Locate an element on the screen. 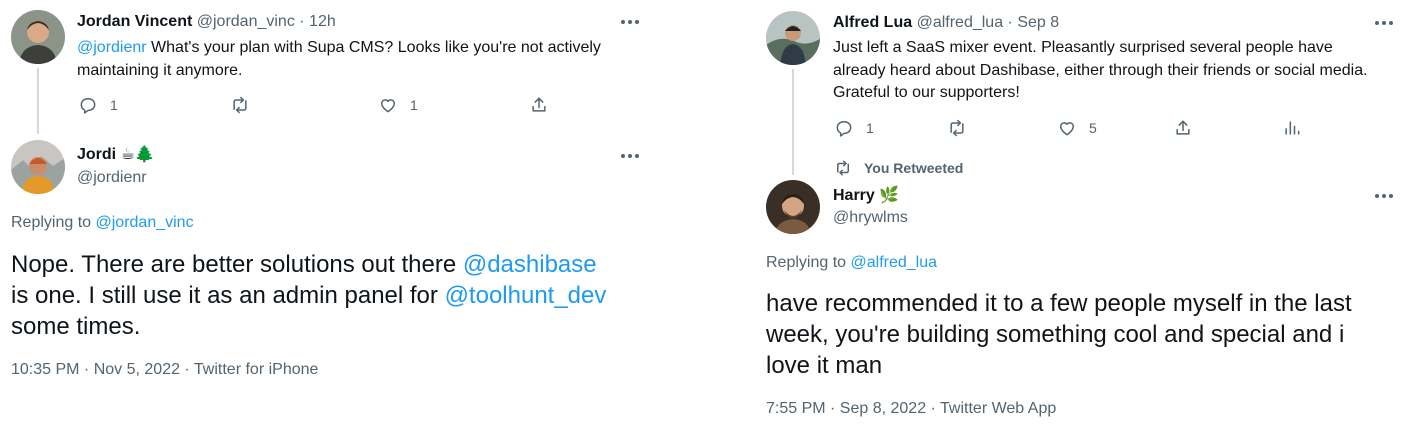 The image size is (1406, 434). author-handle: @jordan_vinc is located at coordinates (246, 21).